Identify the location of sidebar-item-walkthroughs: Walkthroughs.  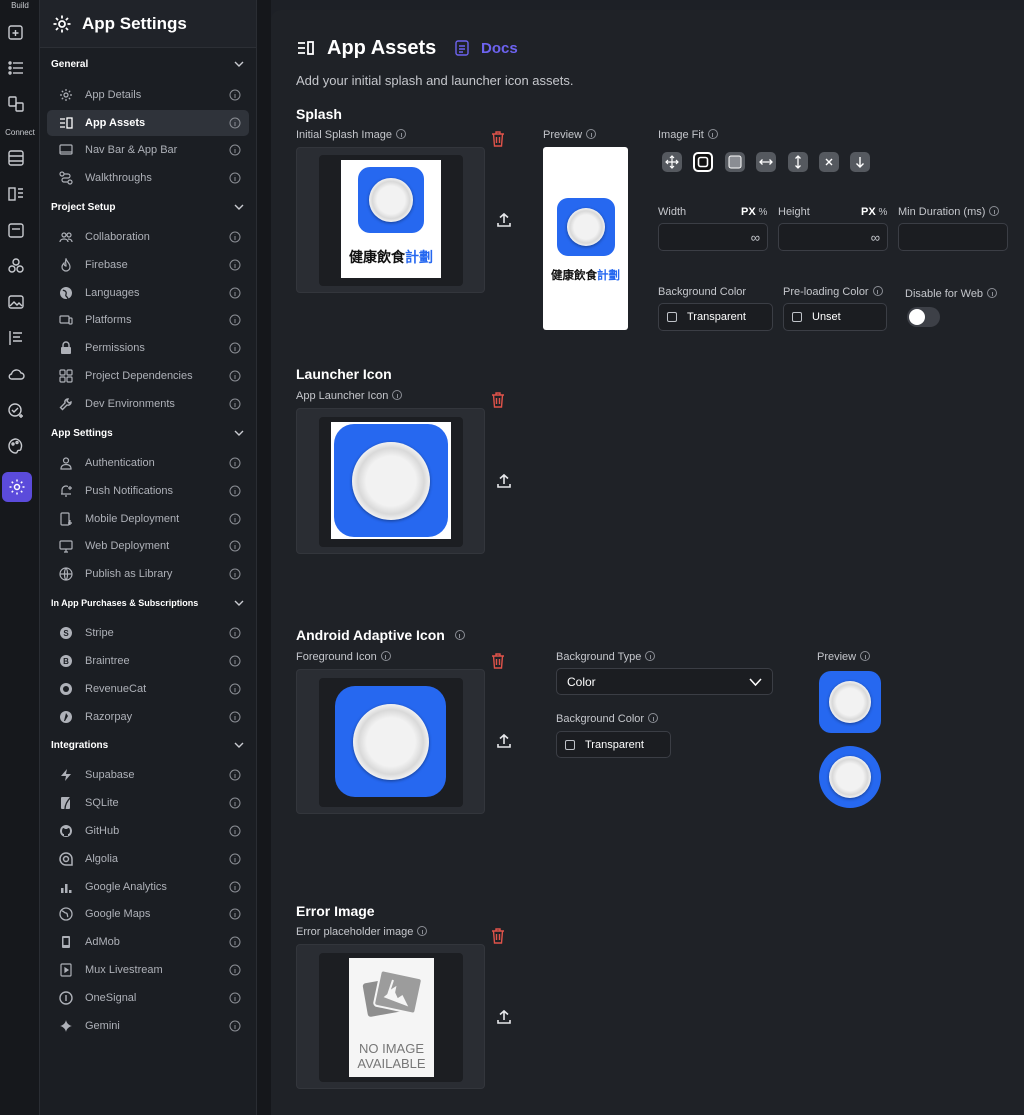
(148, 178).